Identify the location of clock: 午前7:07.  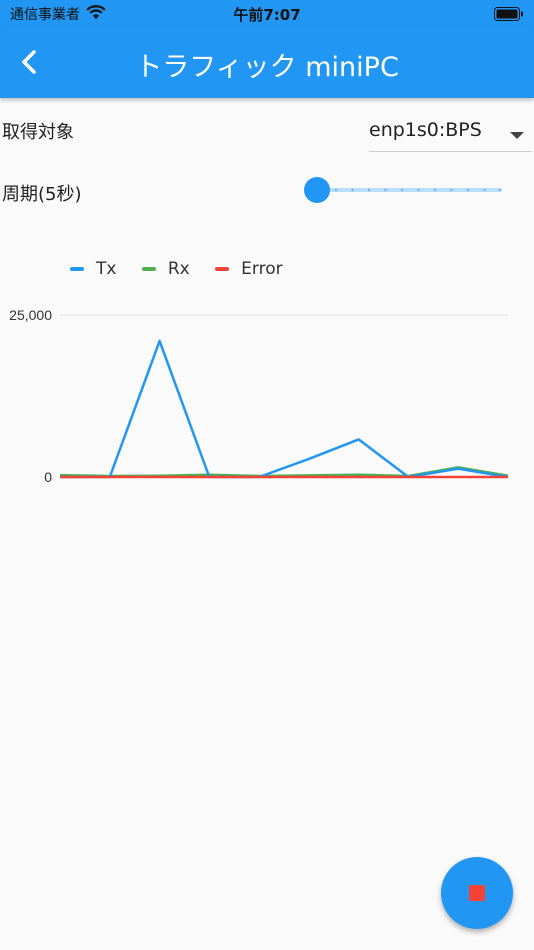
(267, 15).